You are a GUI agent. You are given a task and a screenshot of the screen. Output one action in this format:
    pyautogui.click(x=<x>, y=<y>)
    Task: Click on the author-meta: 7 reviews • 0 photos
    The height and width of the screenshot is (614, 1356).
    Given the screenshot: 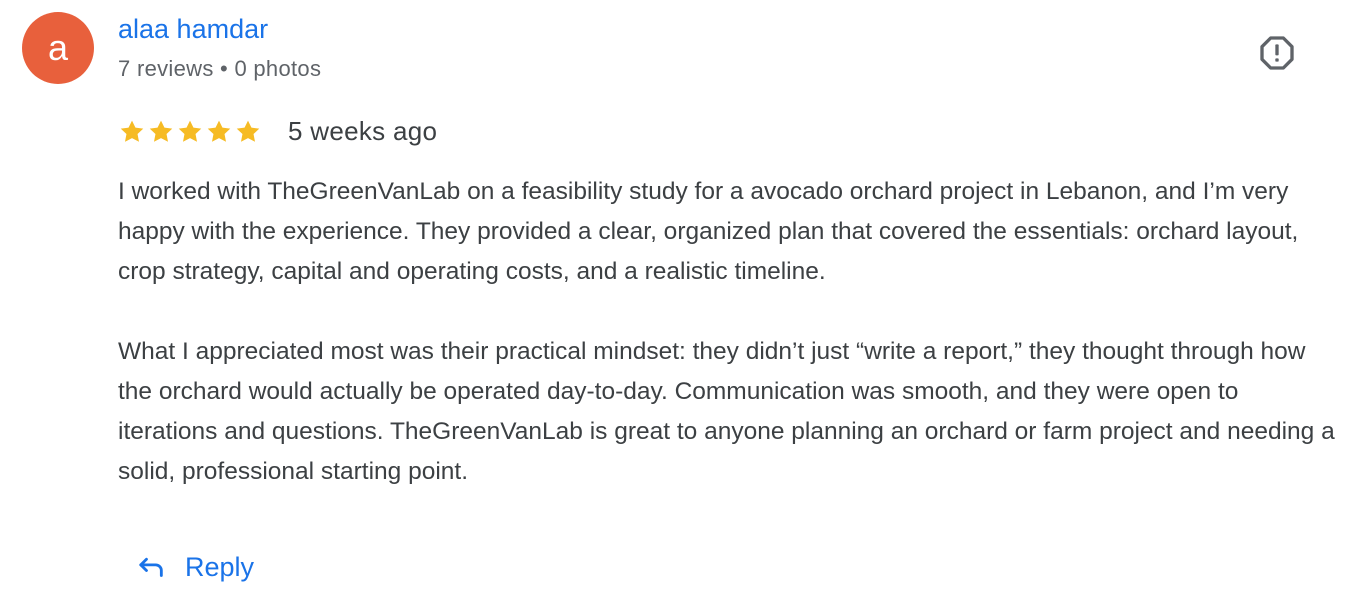 What is the action you would take?
    pyautogui.click(x=220, y=68)
    